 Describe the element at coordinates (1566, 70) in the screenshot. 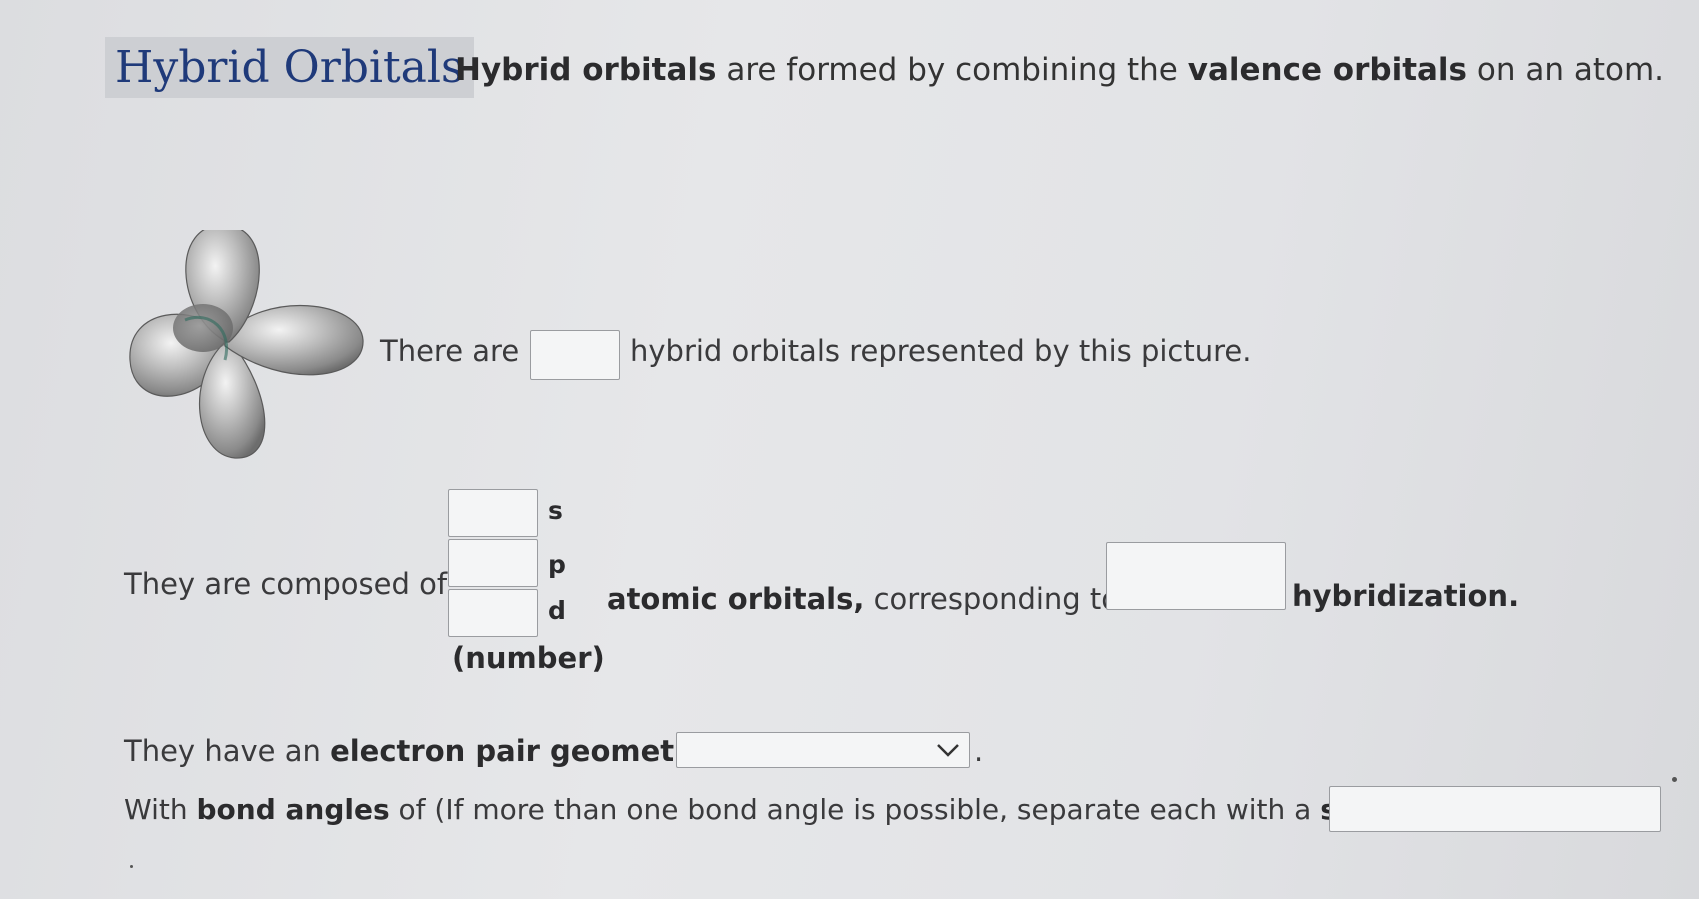

I see `intro-text-2: on an atom.` at that location.